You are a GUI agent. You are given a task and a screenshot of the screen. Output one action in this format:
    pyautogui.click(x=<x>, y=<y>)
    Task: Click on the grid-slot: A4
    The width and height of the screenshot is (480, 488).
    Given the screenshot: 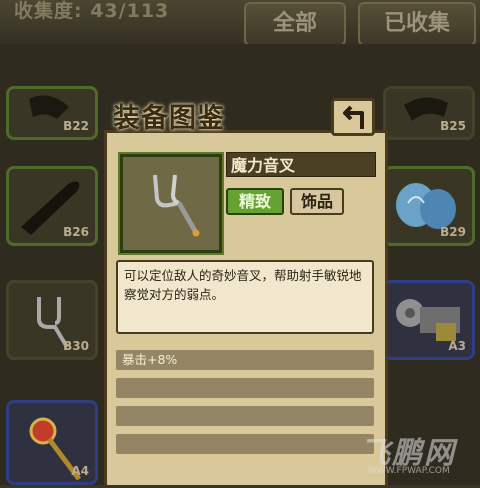 What is the action you would take?
    pyautogui.click(x=52, y=442)
    